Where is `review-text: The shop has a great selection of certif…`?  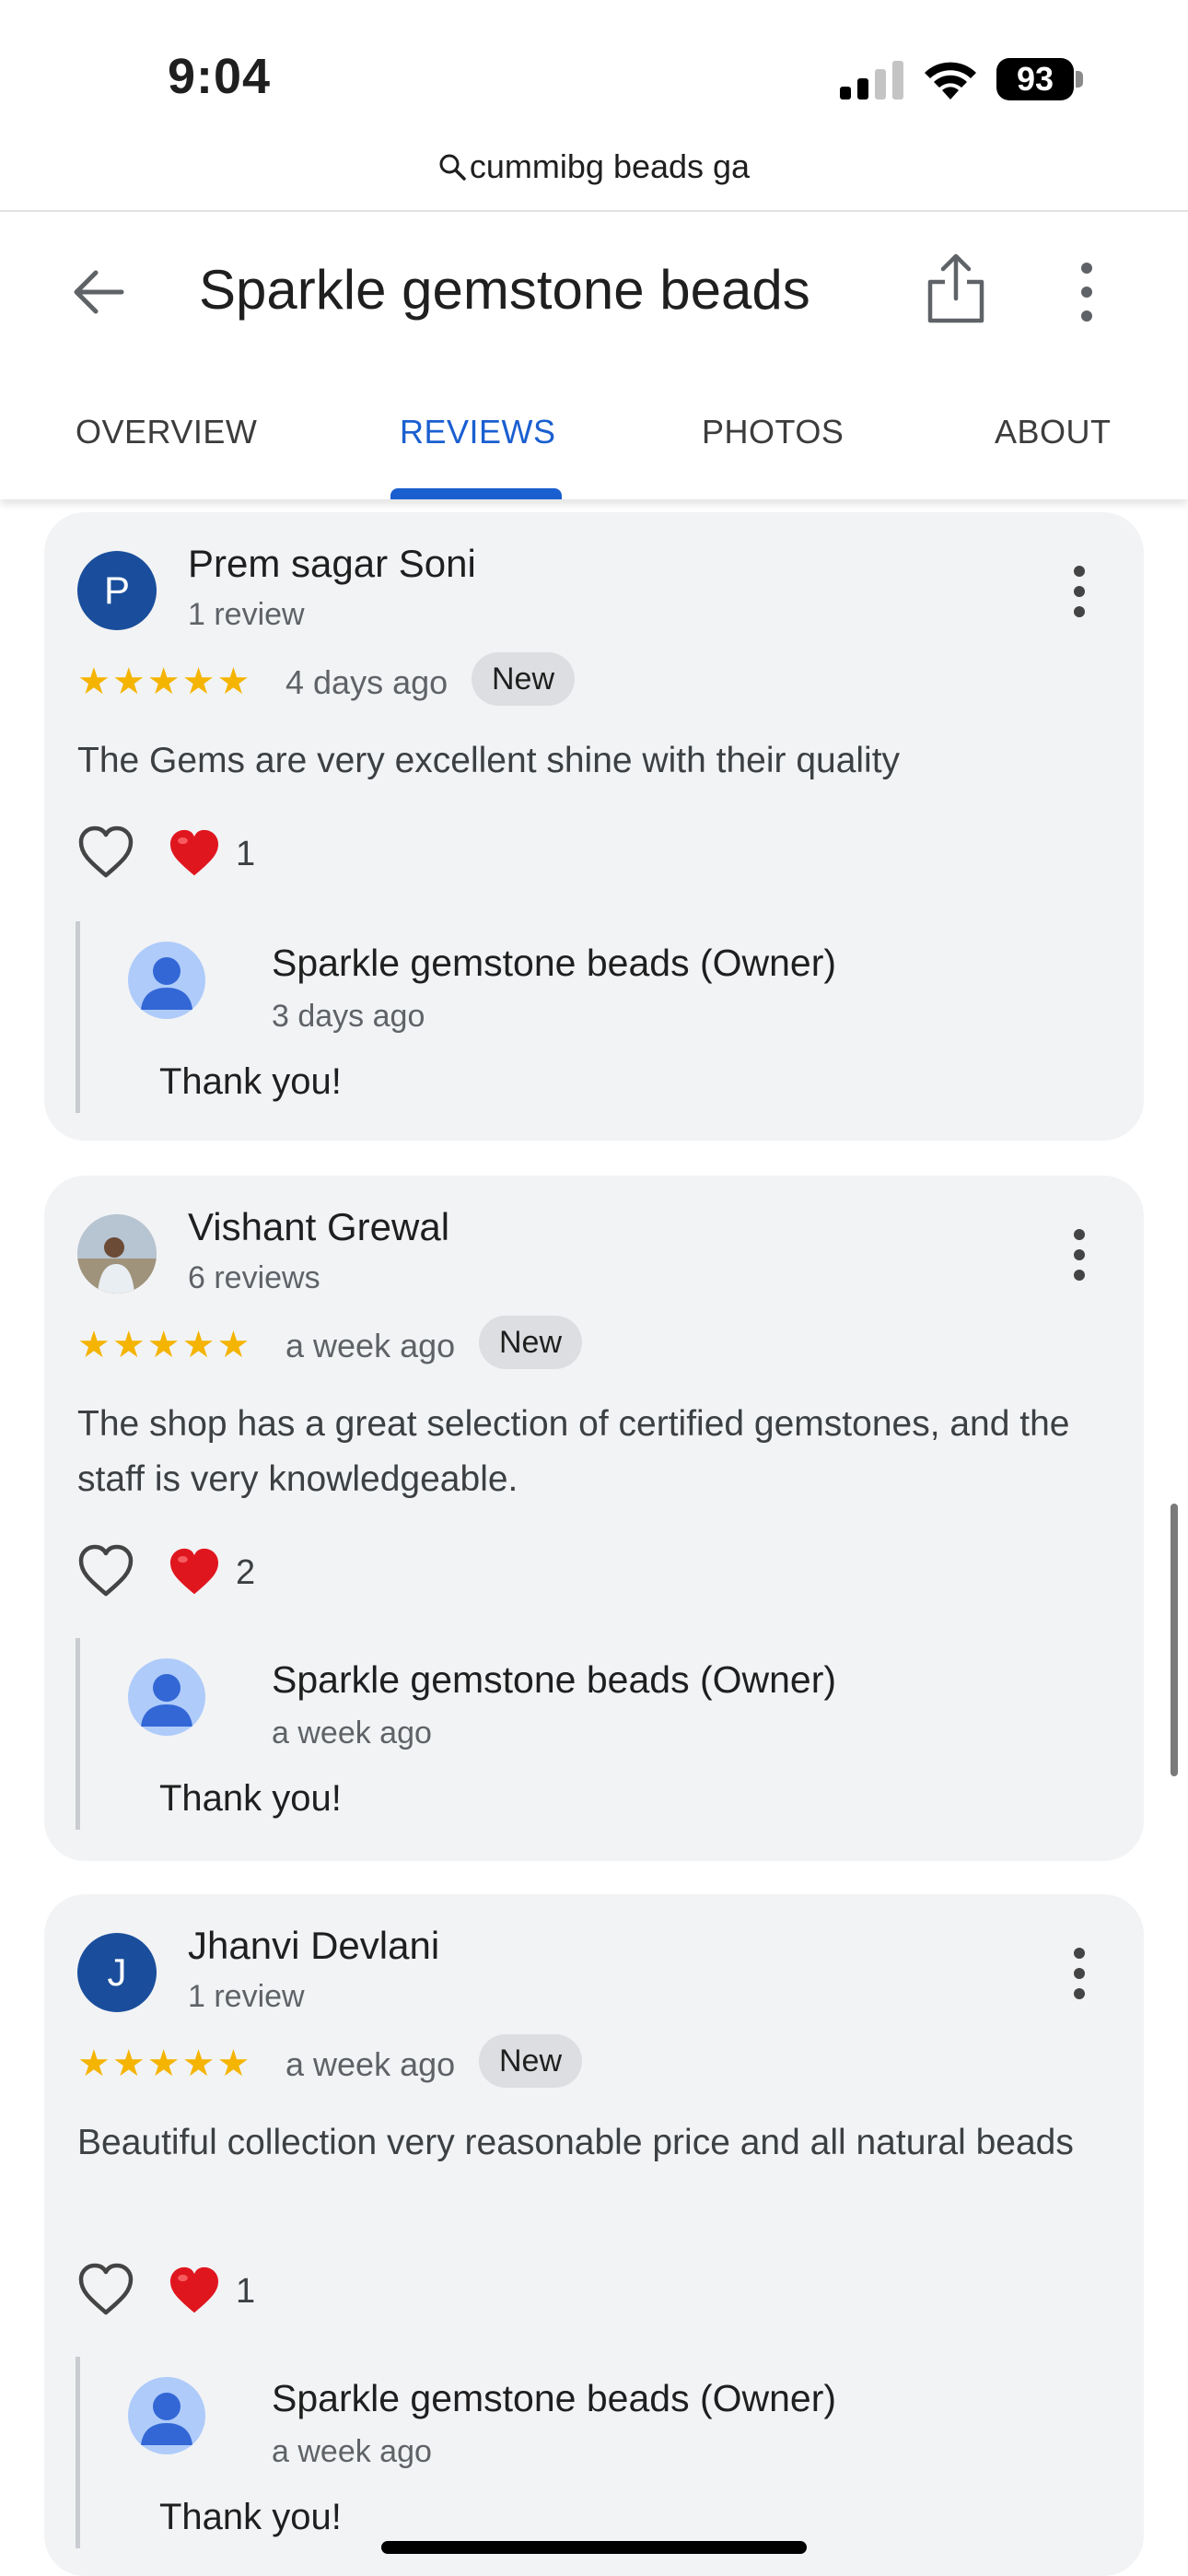
review-text: The shop has a great selection of certif… is located at coordinates (573, 1451).